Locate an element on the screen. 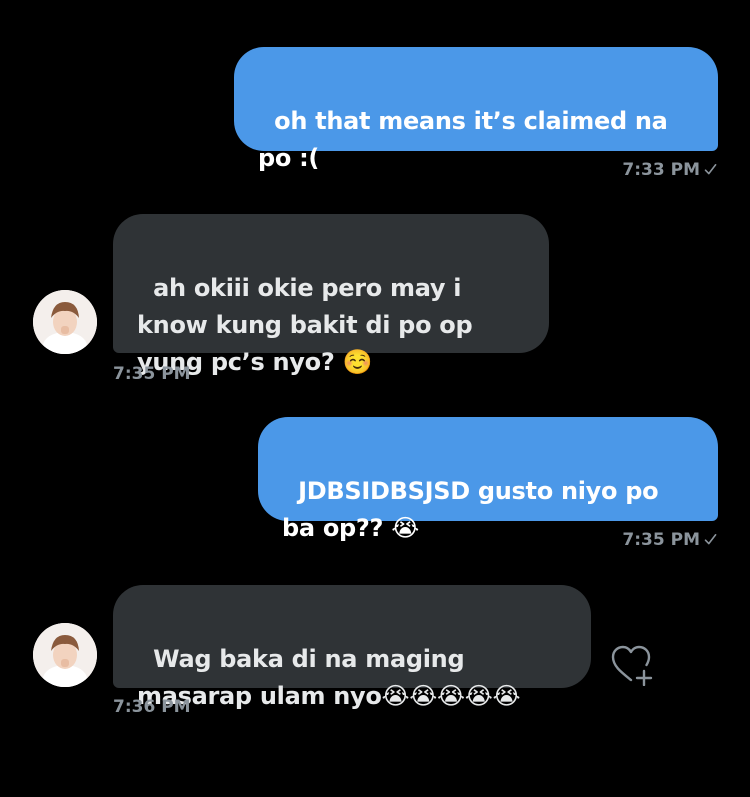 This screenshot has height=797, width=750. message-timestamp: 7:36 PM is located at coordinates (152, 707).